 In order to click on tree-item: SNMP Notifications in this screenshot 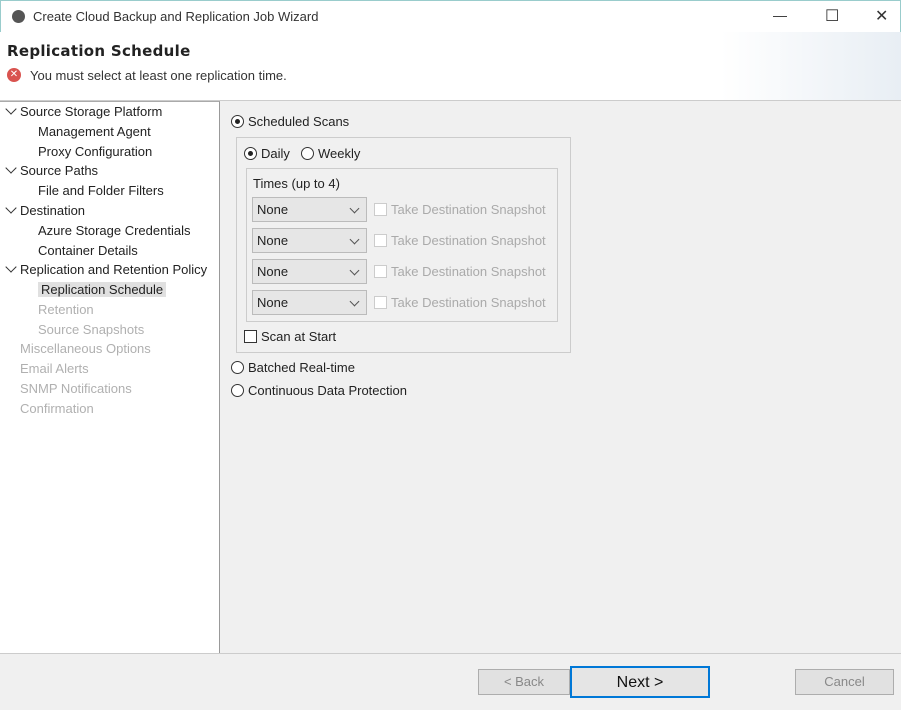, I will do `click(76, 389)`.